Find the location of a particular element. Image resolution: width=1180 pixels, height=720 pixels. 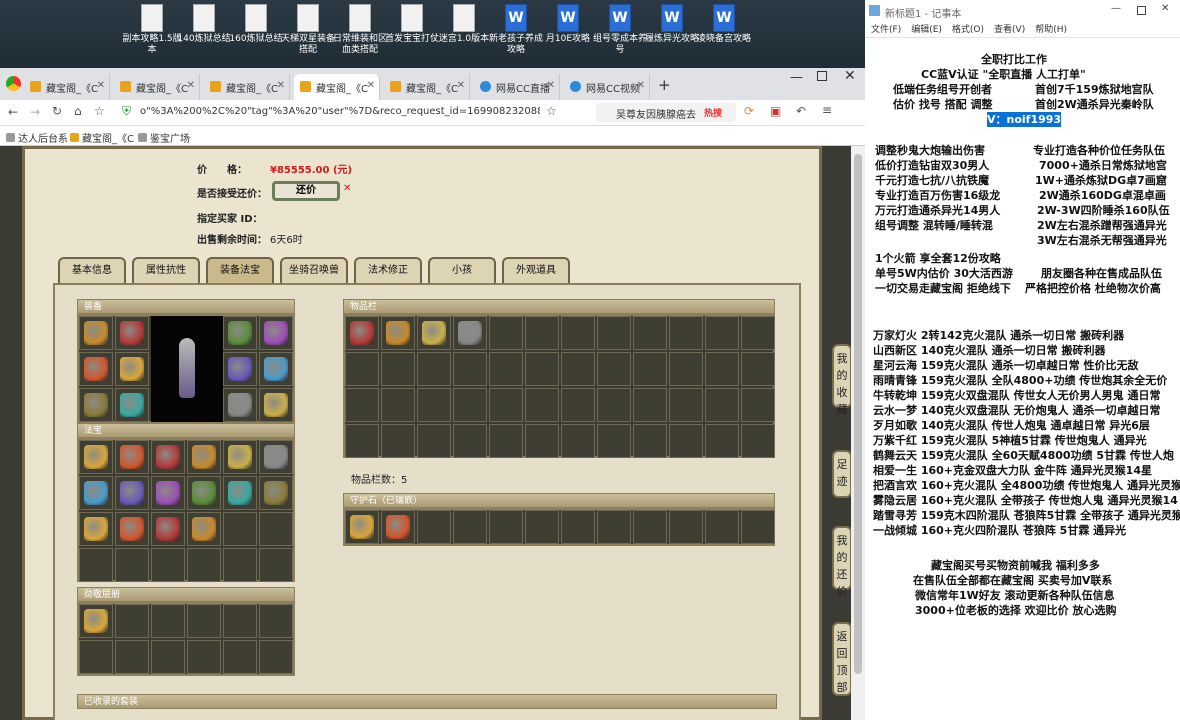

desktop-icon: 首发宝宝打仗 is located at coordinates (412, 24).